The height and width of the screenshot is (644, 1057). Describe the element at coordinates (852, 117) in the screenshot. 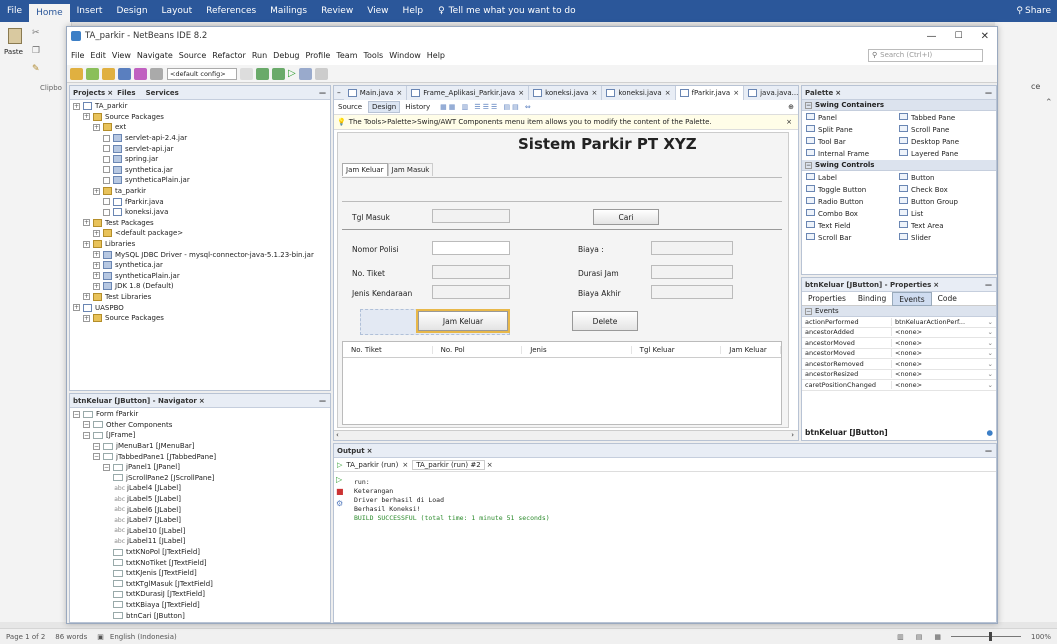

I see `palette-item: Panel` at that location.